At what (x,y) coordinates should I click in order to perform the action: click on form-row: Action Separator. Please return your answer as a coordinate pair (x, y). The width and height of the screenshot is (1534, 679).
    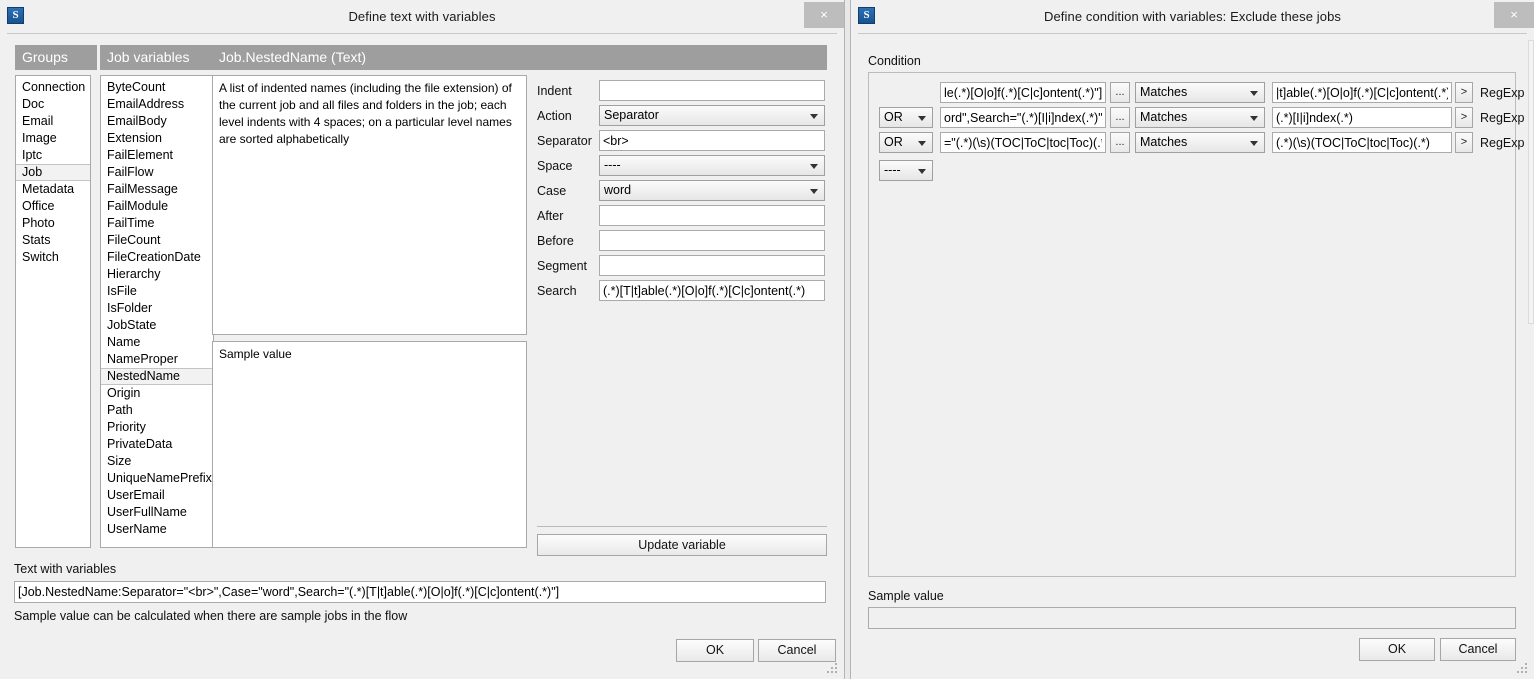
    Looking at the image, I should click on (682, 117).